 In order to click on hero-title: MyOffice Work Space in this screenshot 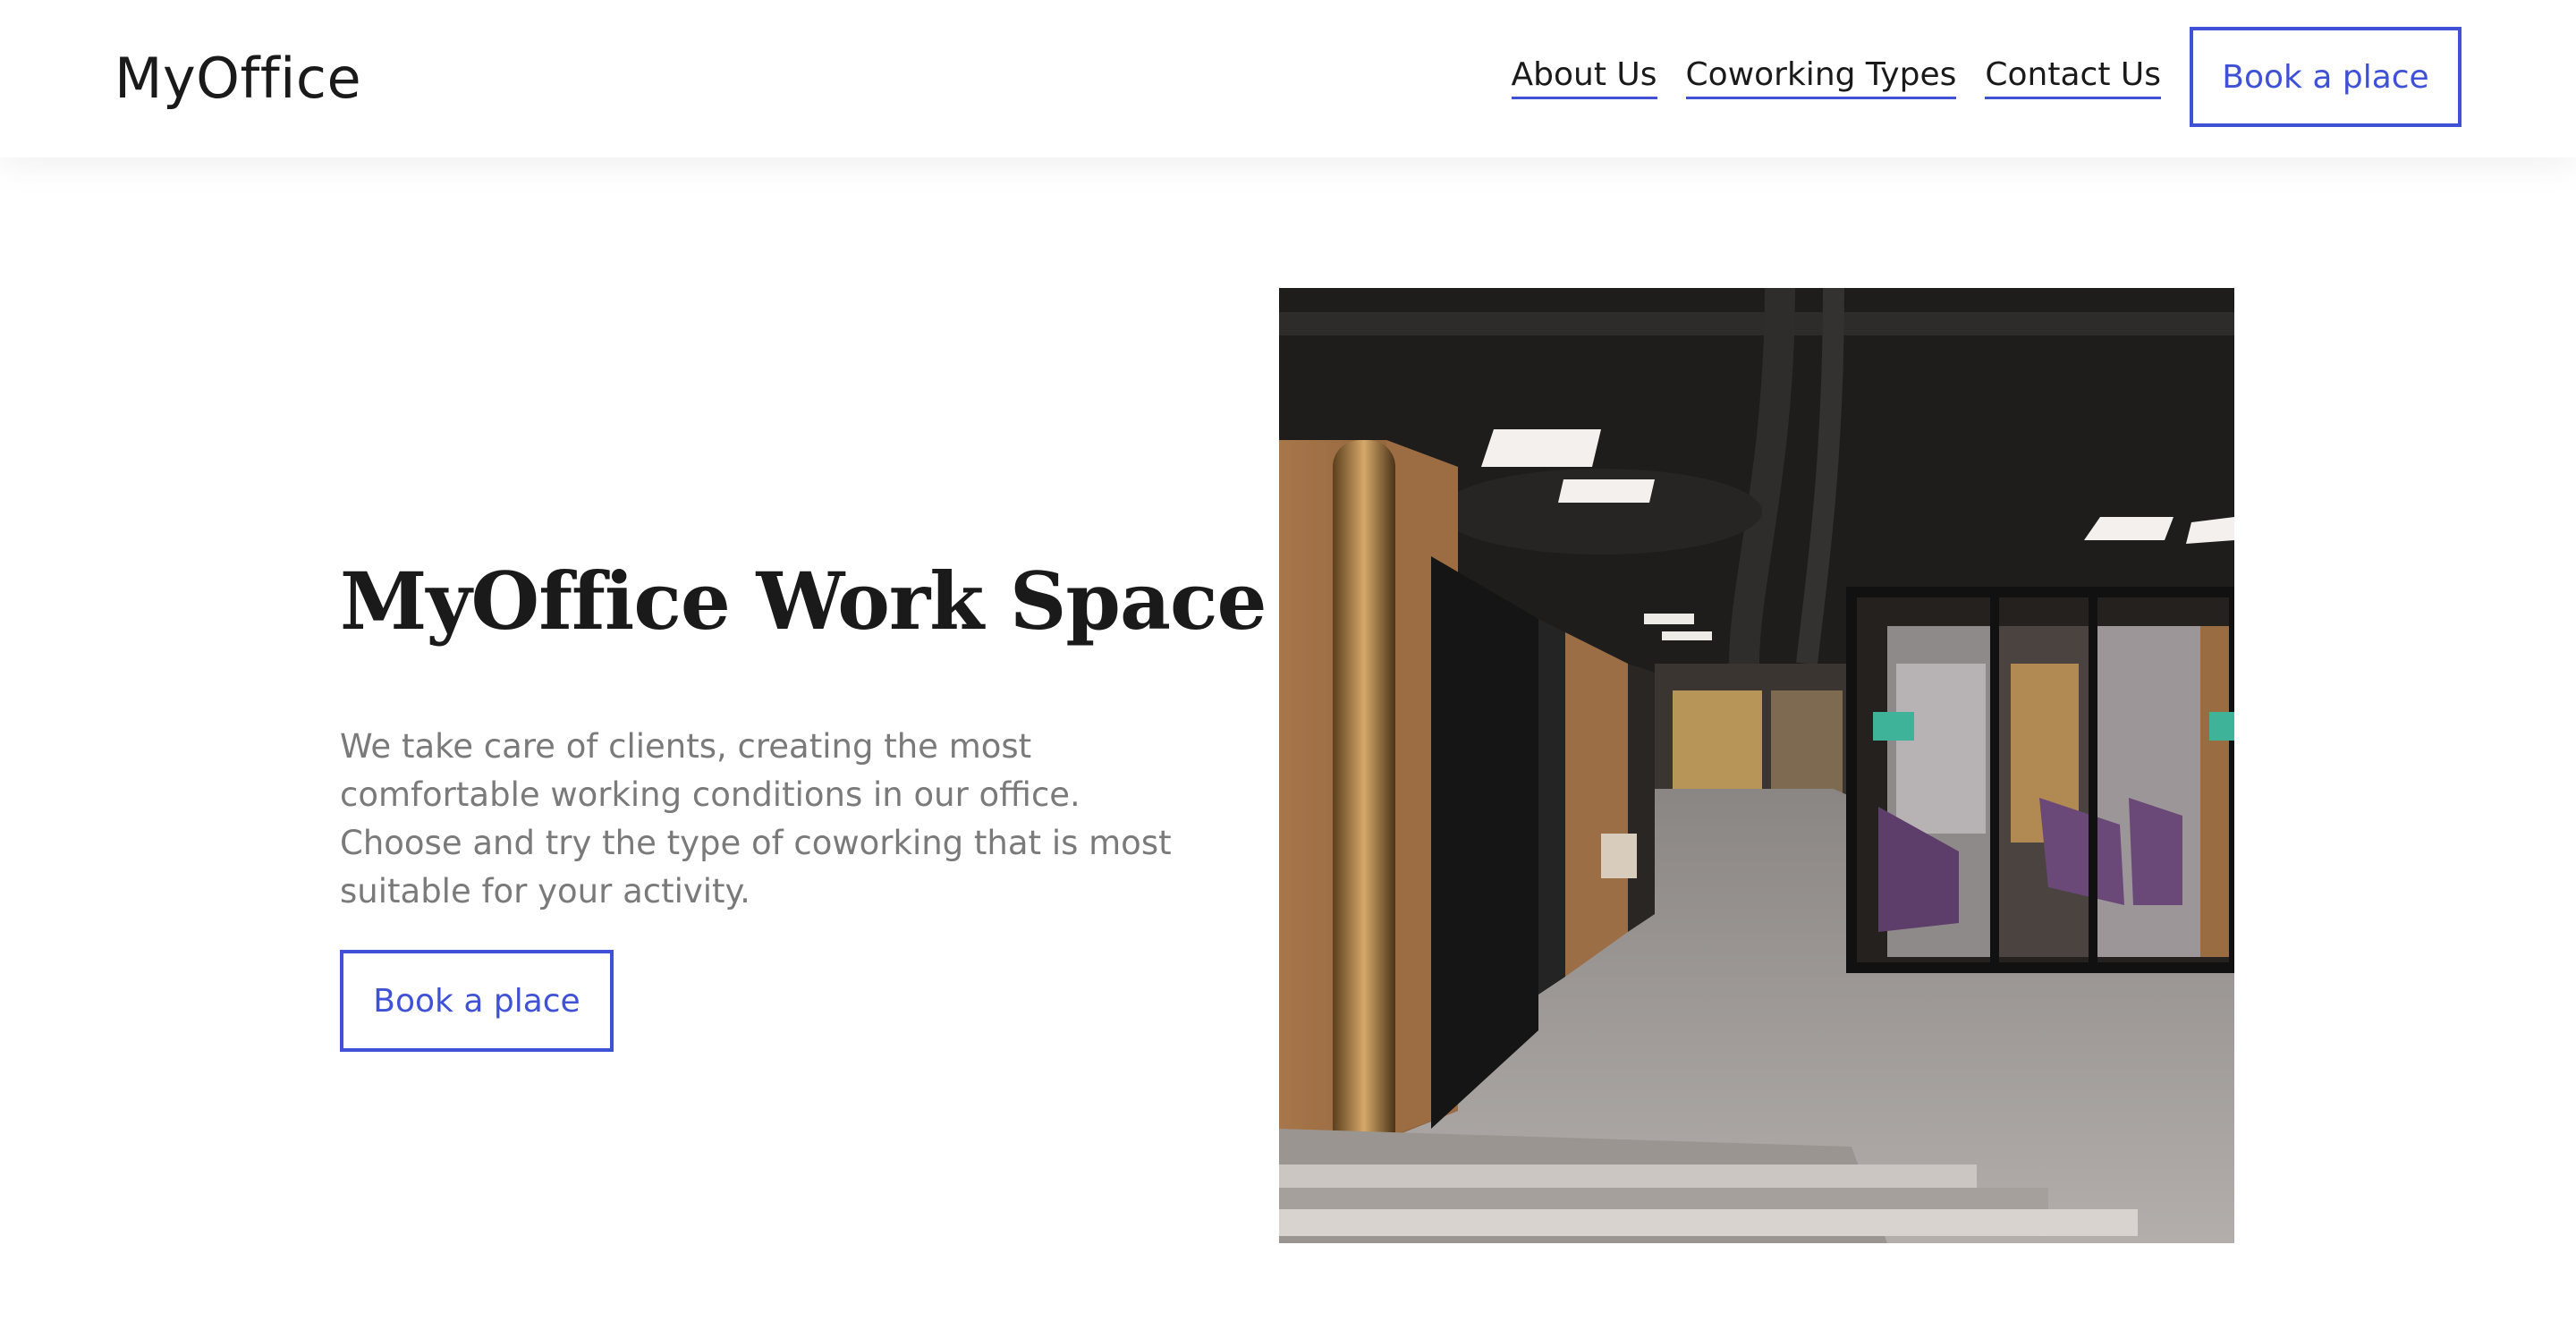, I will do `click(803, 601)`.